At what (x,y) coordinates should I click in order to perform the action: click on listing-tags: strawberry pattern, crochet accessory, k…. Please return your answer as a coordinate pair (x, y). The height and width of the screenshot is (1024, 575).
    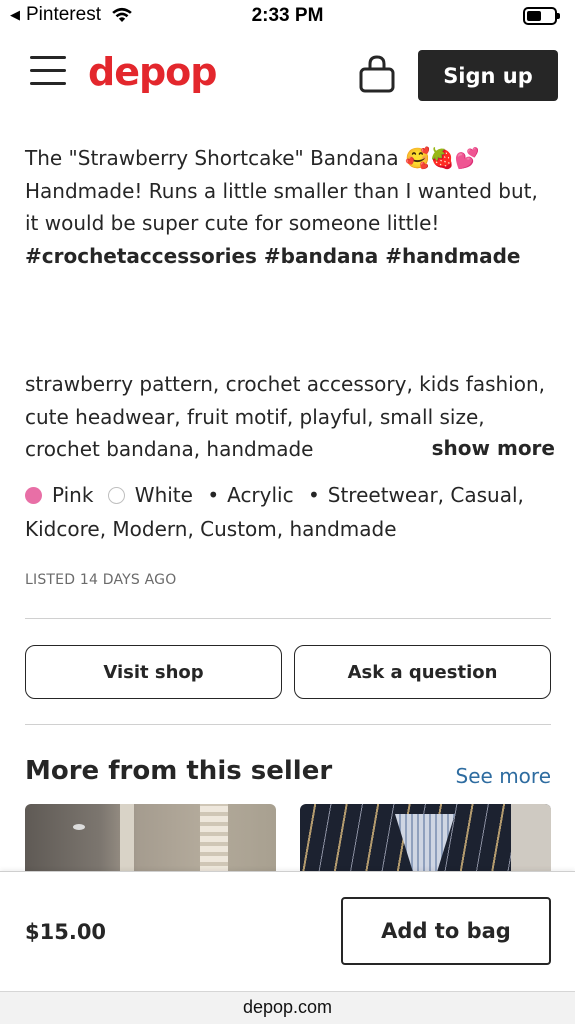
    Looking at the image, I should click on (290, 416).